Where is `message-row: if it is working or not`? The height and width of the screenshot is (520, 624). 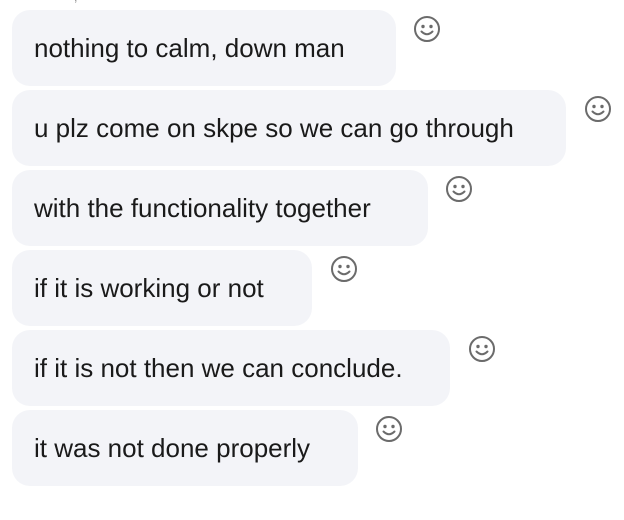
message-row: if it is working or not is located at coordinates (312, 289).